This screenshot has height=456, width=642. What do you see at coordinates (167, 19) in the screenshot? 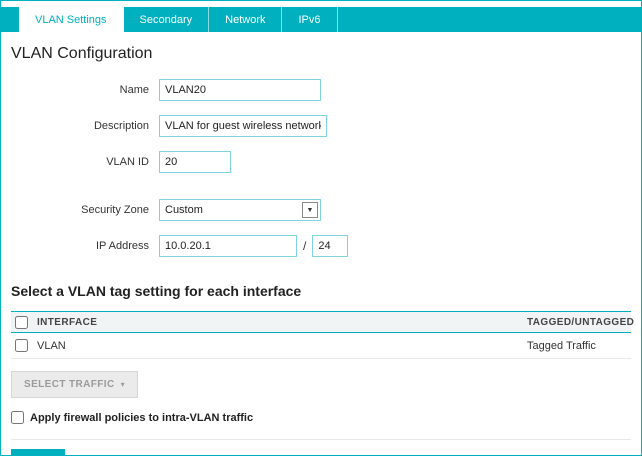
I see `tab-secondary: Secondary` at bounding box center [167, 19].